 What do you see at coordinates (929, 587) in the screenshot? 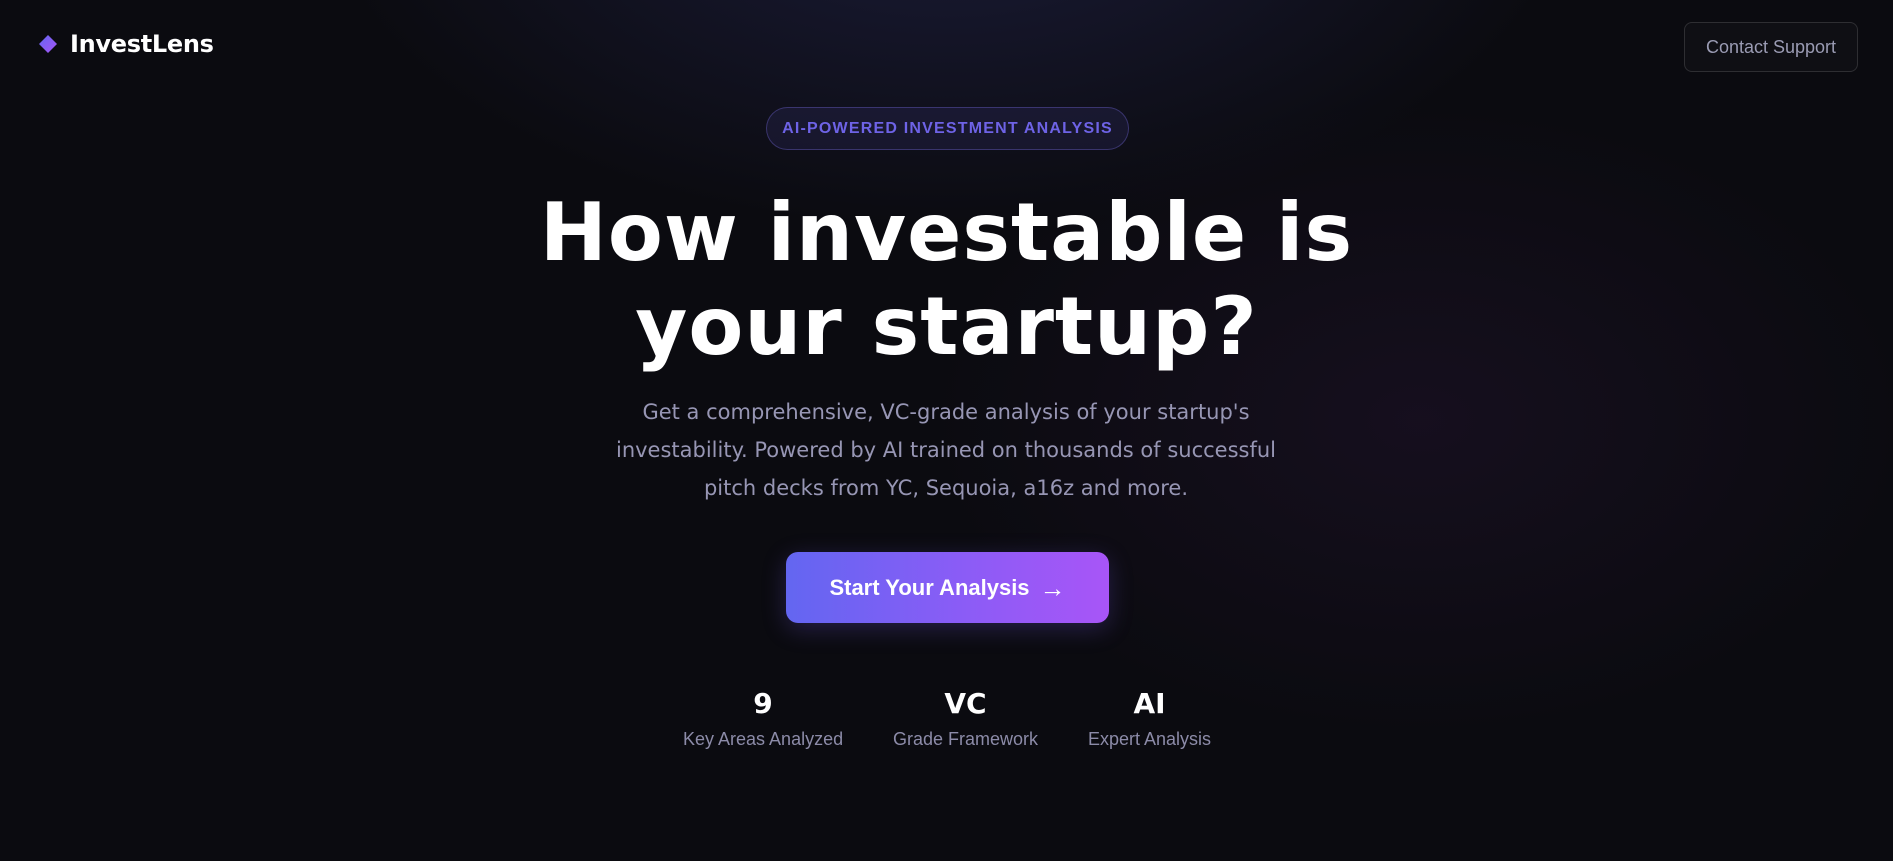
I see `start-analysis-label: Start Your Analysis` at bounding box center [929, 587].